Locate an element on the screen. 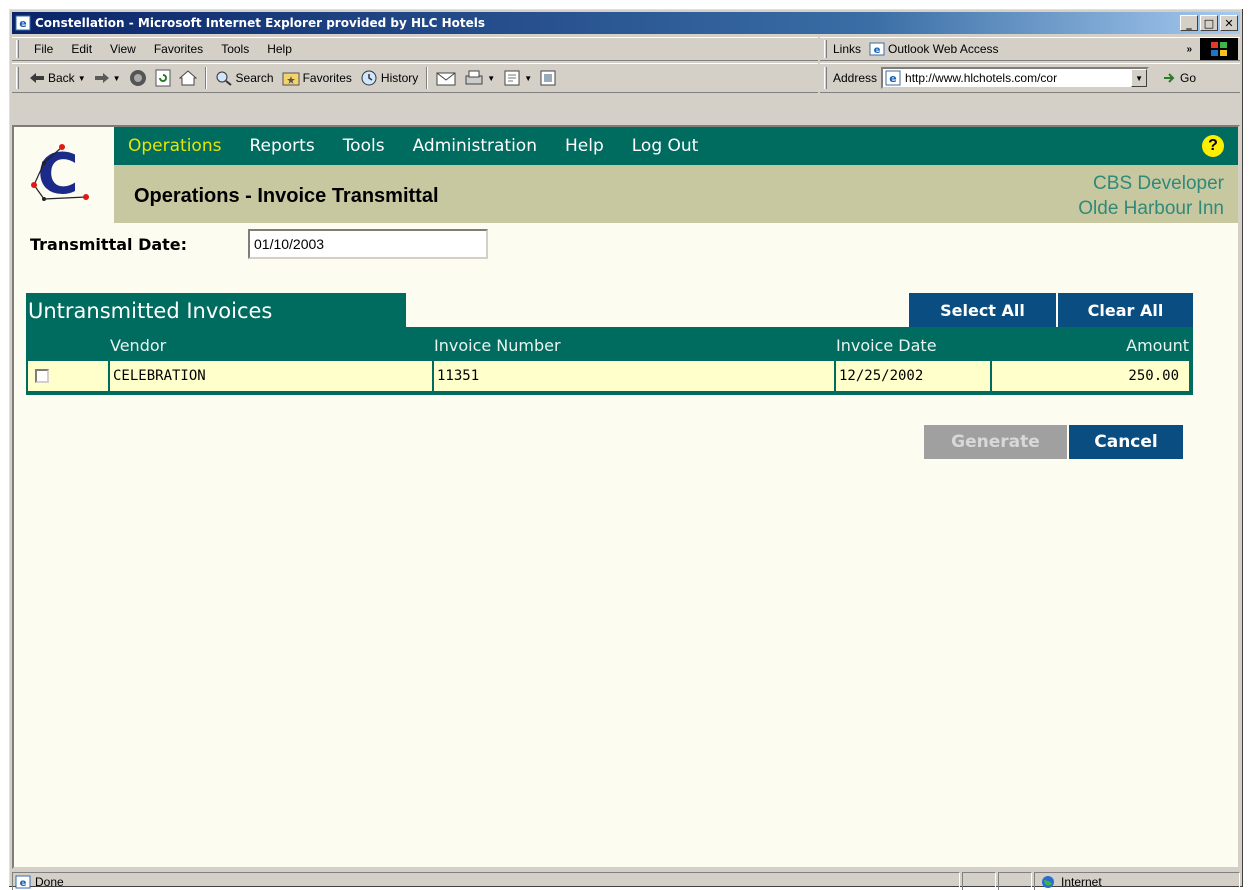  row-checkbox is located at coordinates (42, 376).